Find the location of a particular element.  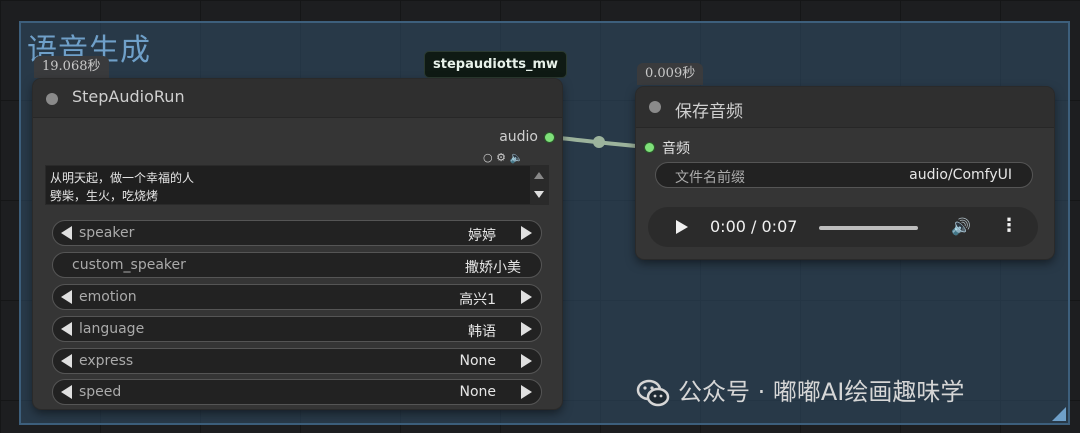

widget-label: language is located at coordinates (112, 329).